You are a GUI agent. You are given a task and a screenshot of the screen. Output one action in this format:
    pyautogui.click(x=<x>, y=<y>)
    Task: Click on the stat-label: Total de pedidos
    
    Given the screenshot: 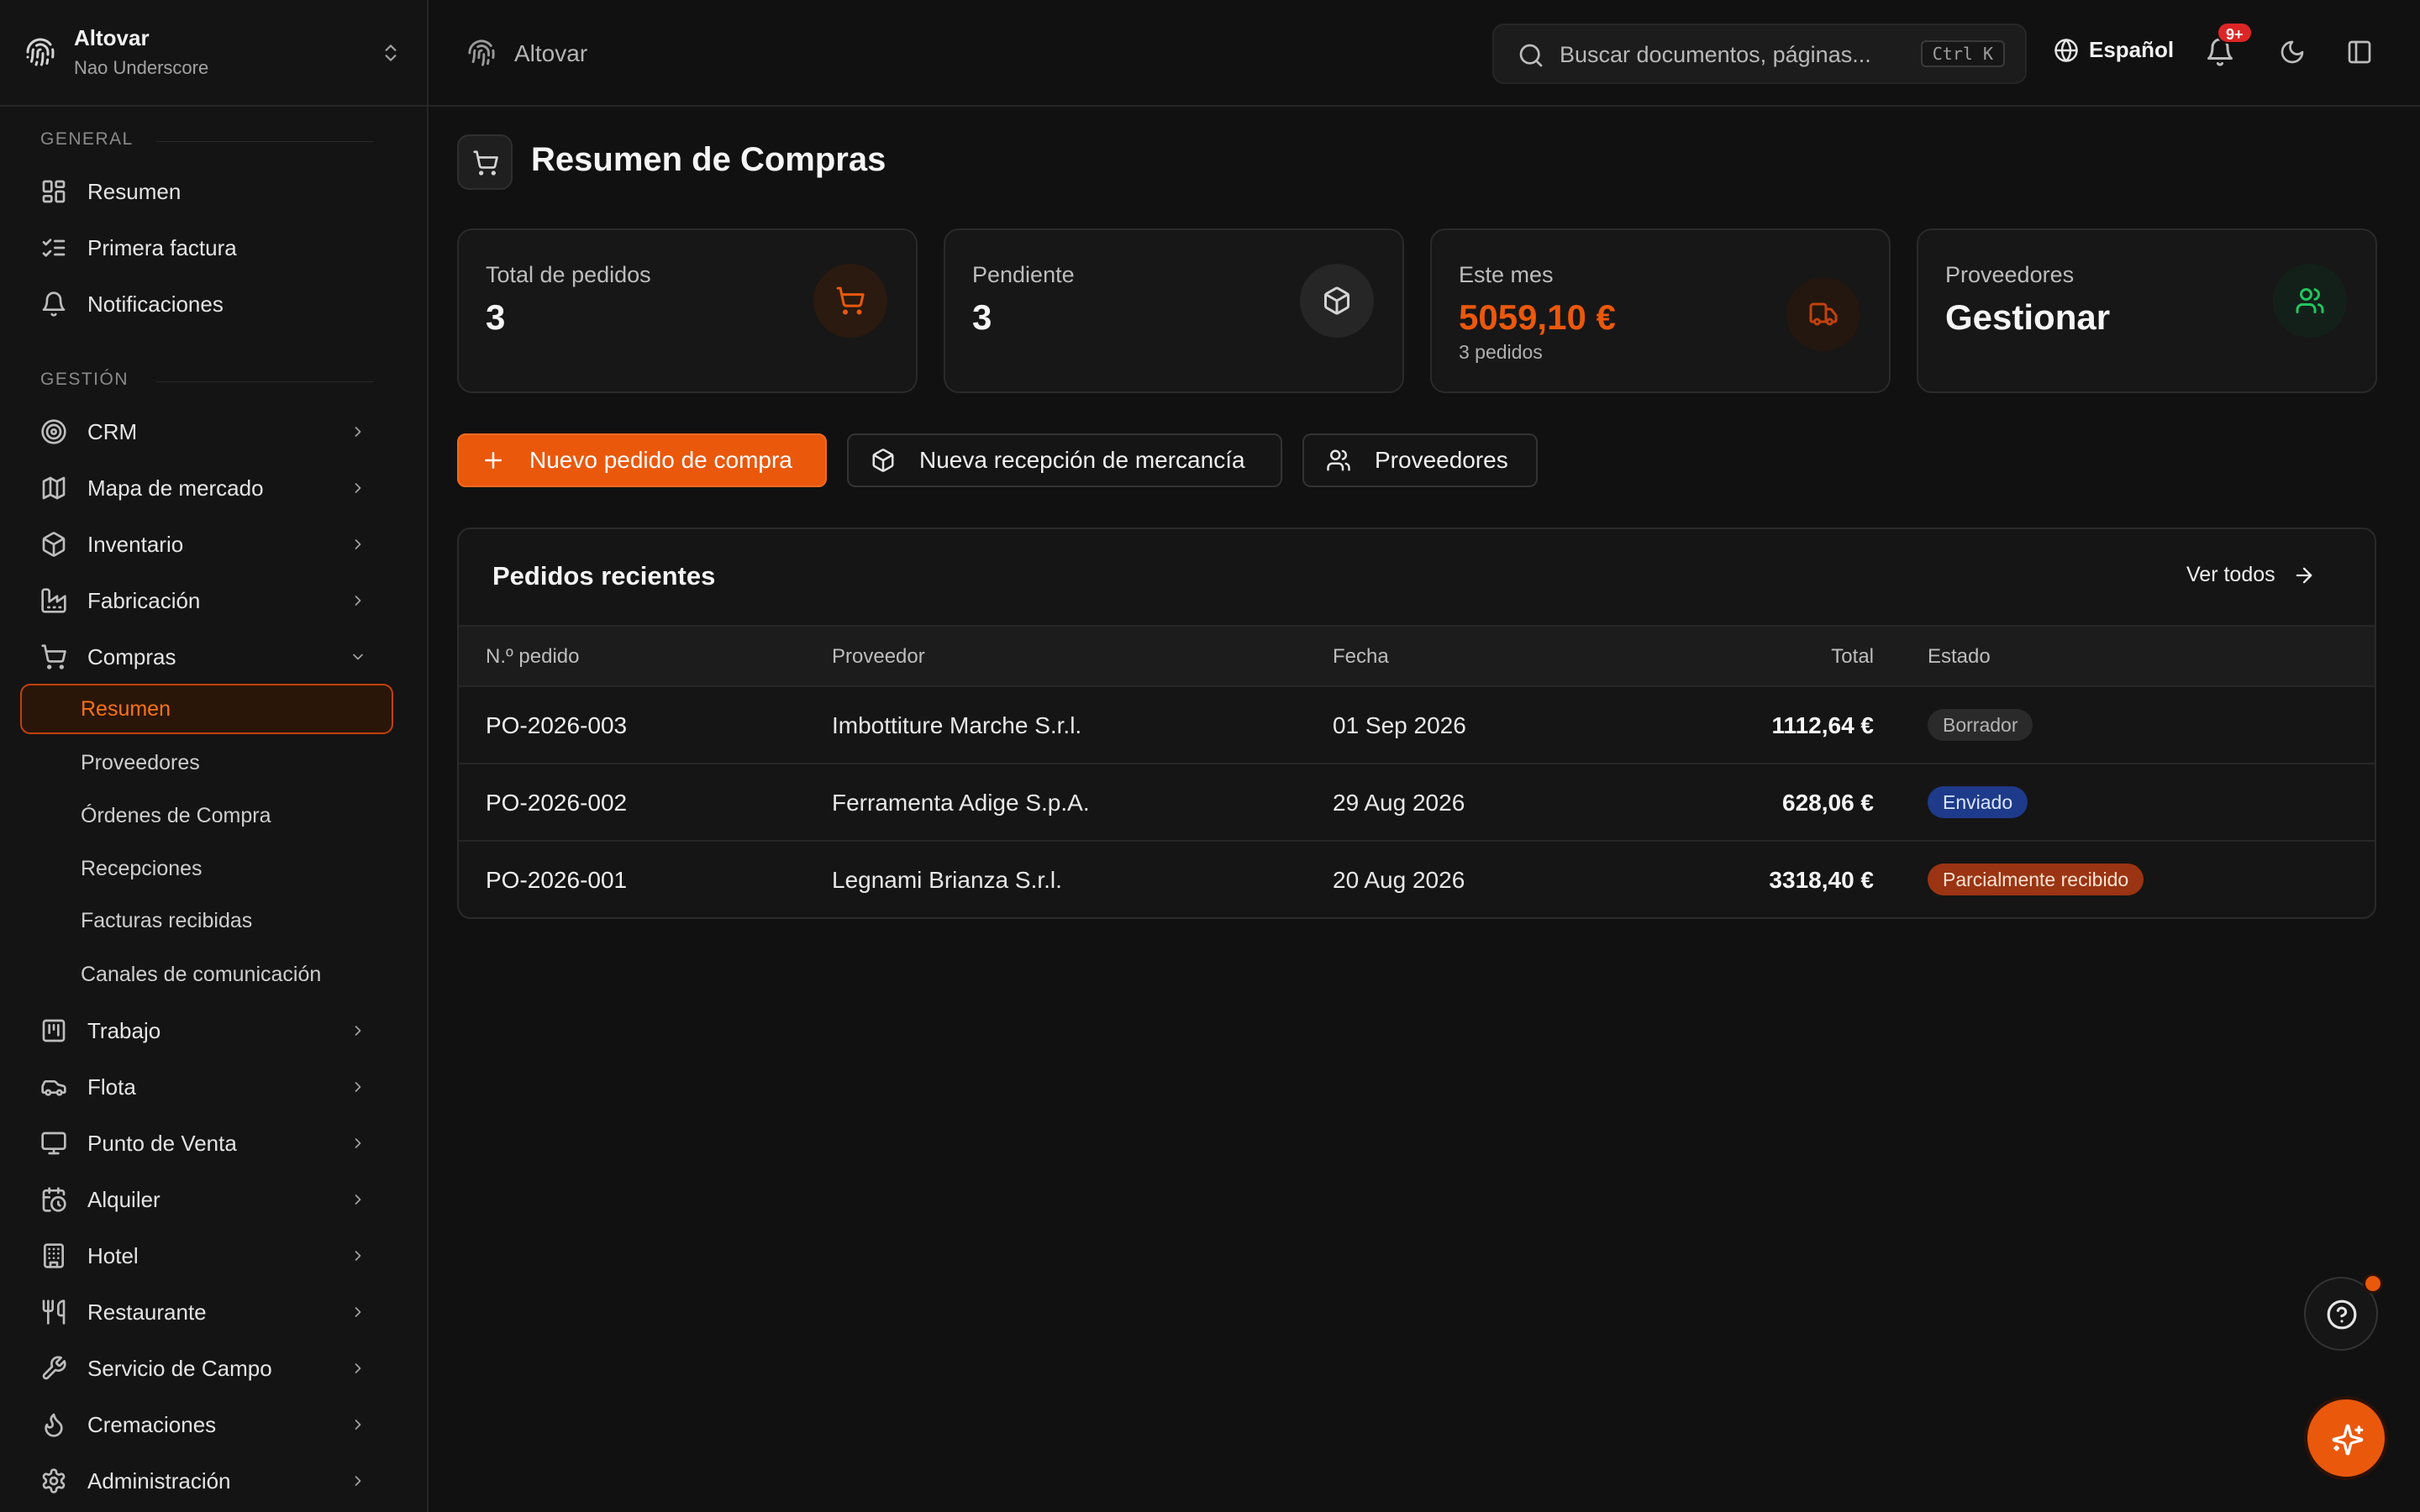 What is the action you would take?
    pyautogui.click(x=568, y=274)
    